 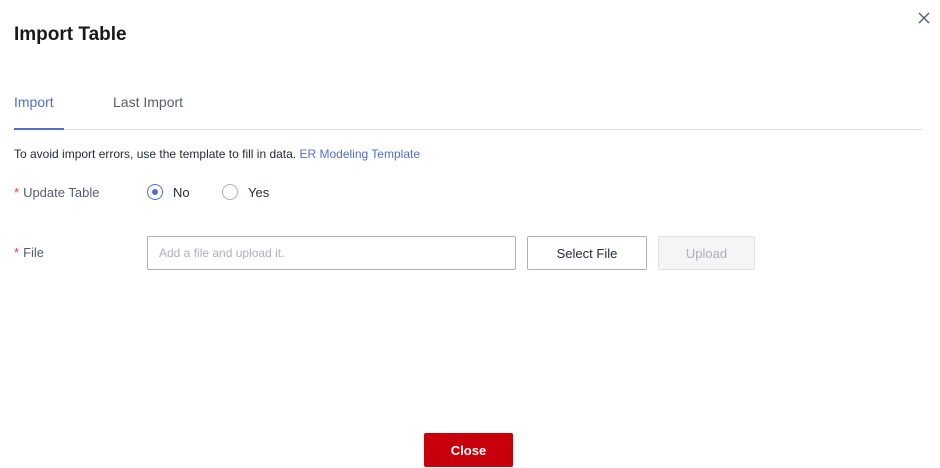 What do you see at coordinates (168, 192) in the screenshot?
I see `radio-no: No` at bounding box center [168, 192].